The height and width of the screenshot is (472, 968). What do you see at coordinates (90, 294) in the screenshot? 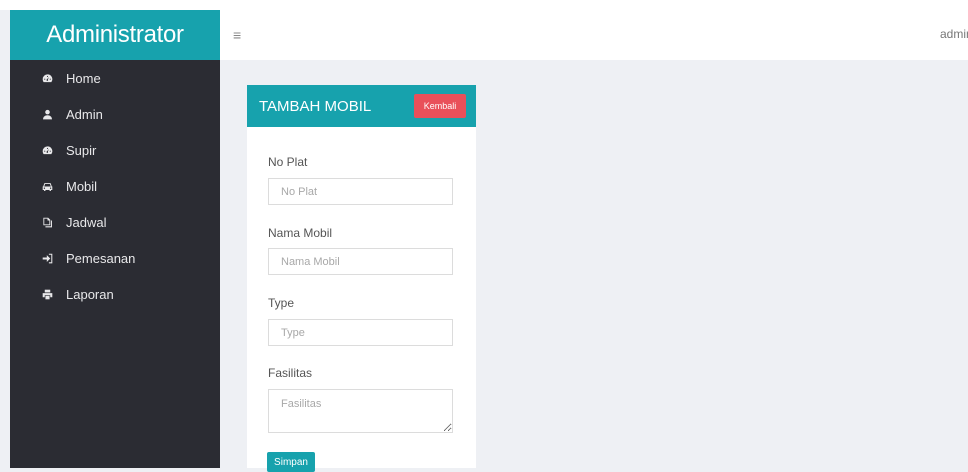
I see `sidebar-item-label: Laporan` at bounding box center [90, 294].